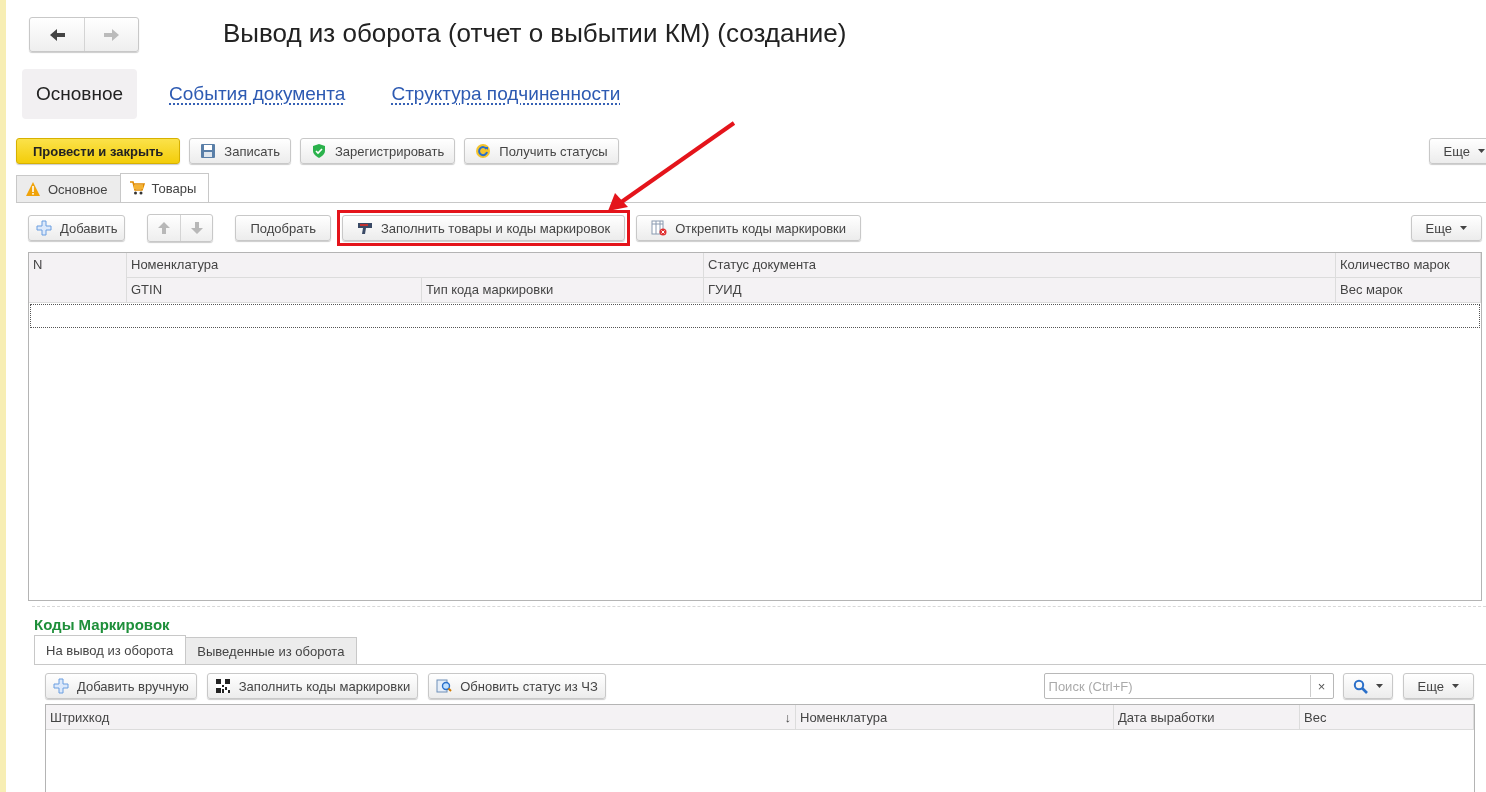  Describe the element at coordinates (749, 228) in the screenshot. I see `unpin-codes-button: Открепить коды маркировки` at that location.